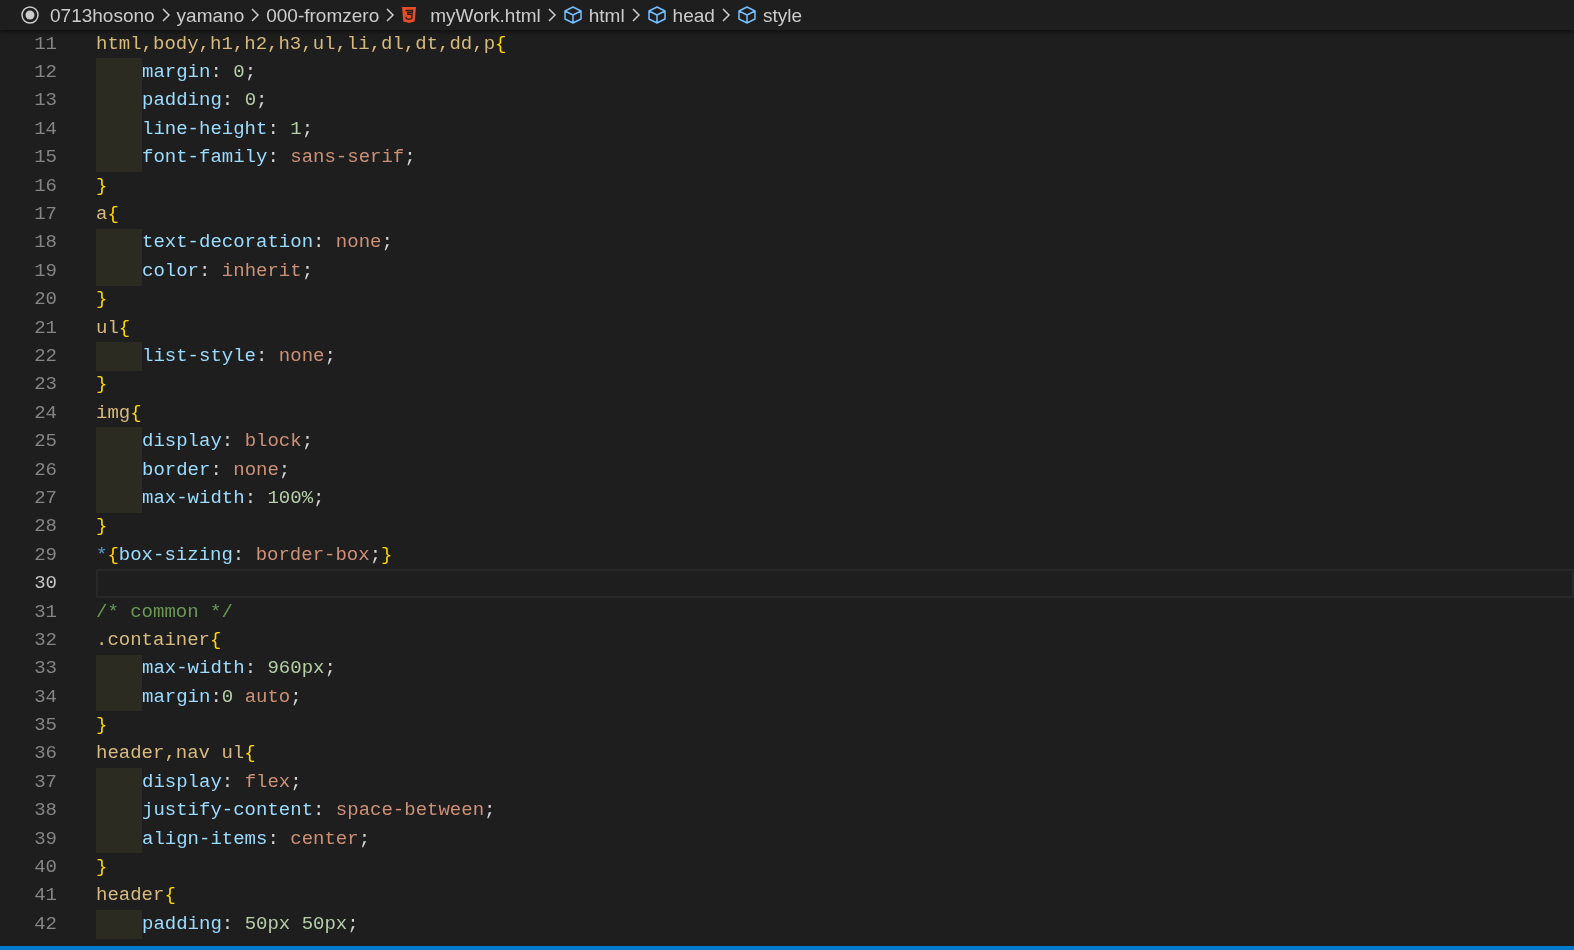  Describe the element at coordinates (319, 811) in the screenshot. I see `code-line: justify-content: space-between;` at that location.